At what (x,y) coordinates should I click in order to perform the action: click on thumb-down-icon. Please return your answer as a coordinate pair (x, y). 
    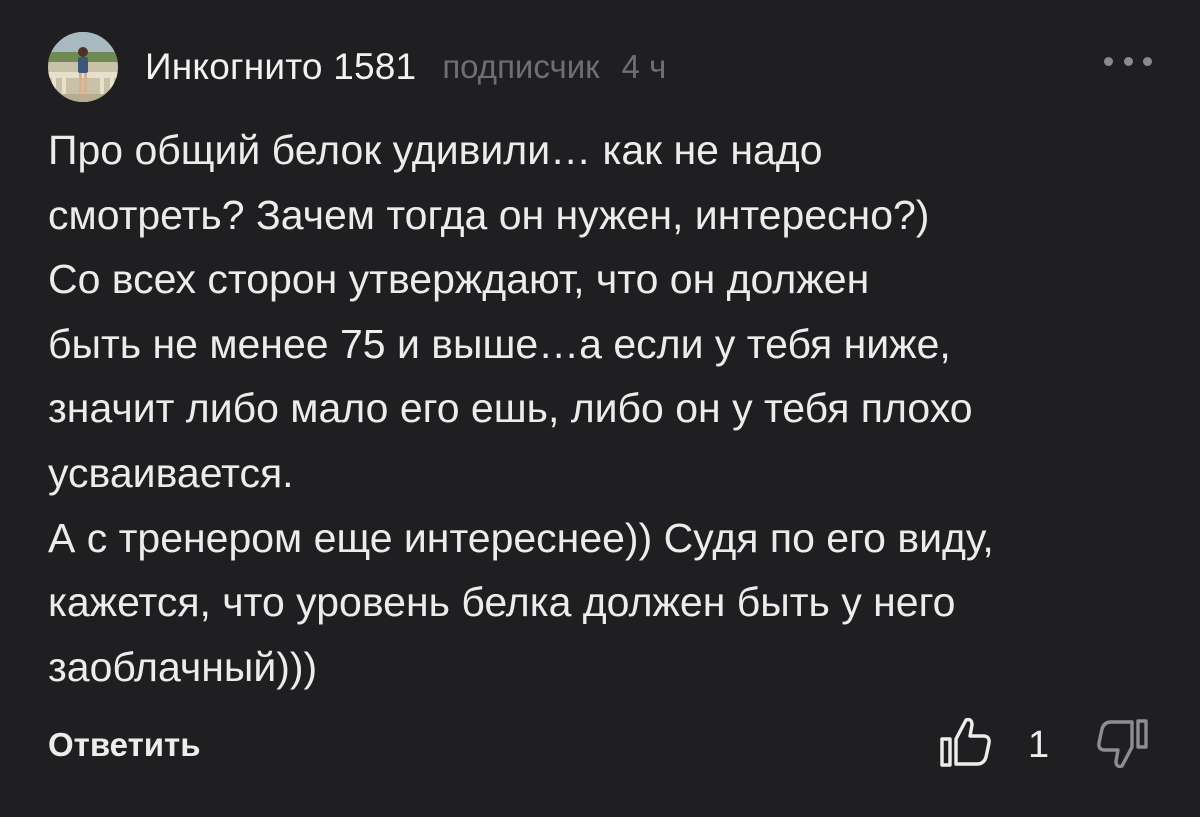
    Looking at the image, I should click on (1122, 744).